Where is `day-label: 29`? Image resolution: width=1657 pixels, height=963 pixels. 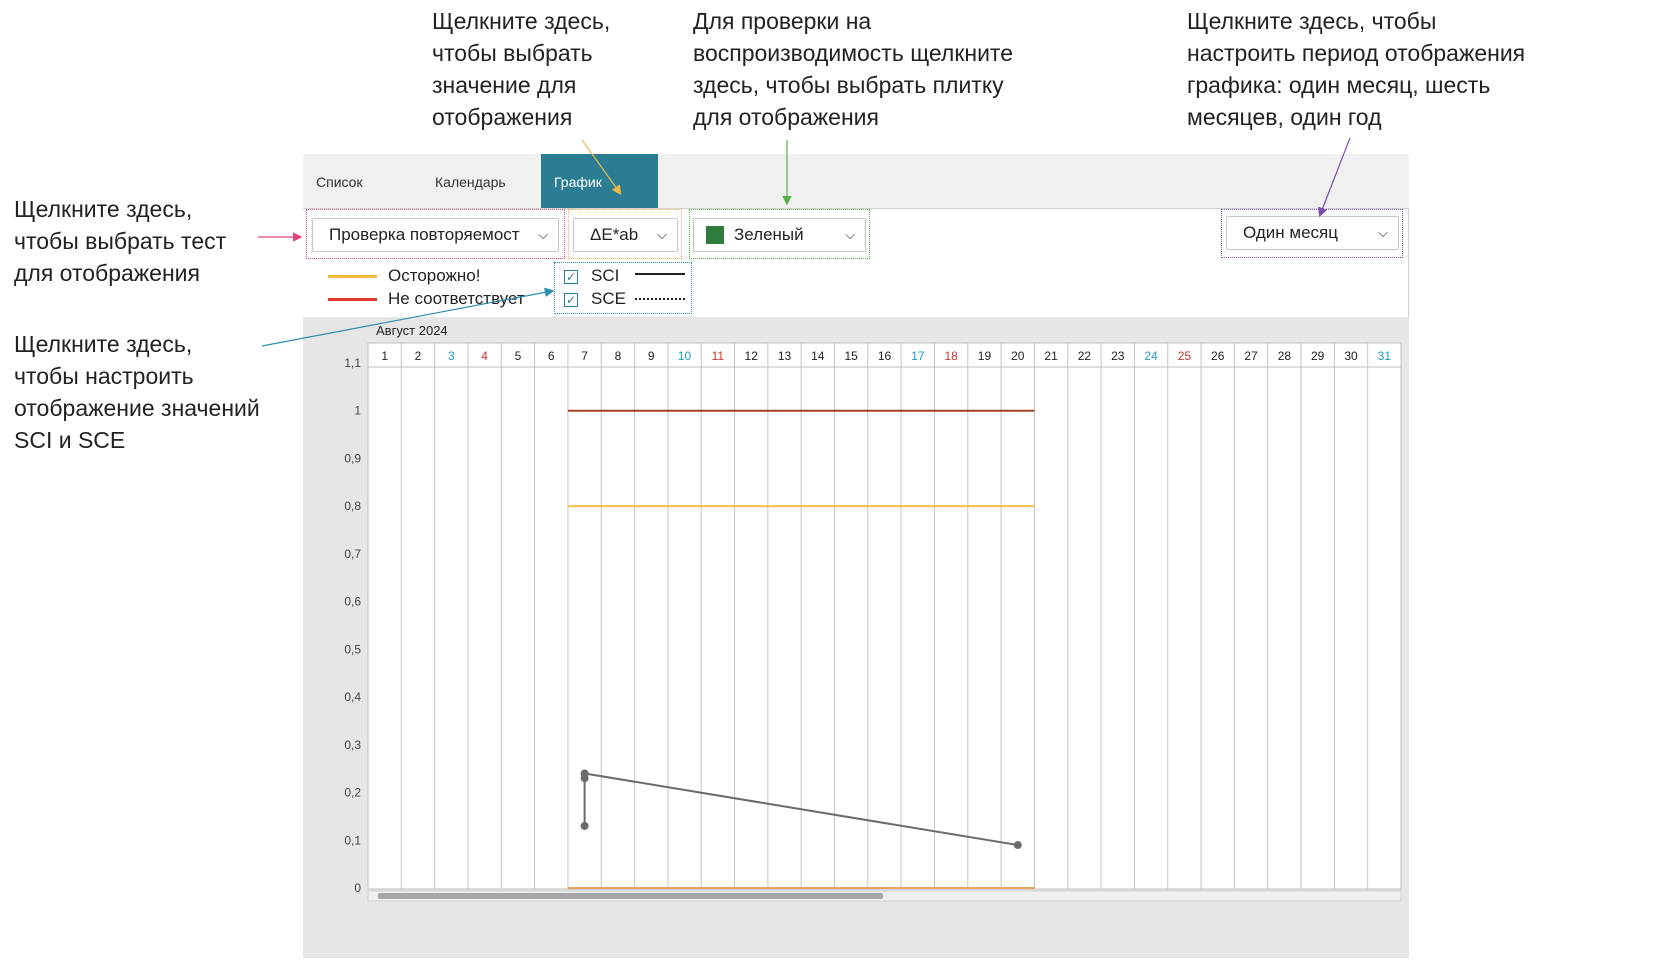 day-label: 29 is located at coordinates (1318, 356).